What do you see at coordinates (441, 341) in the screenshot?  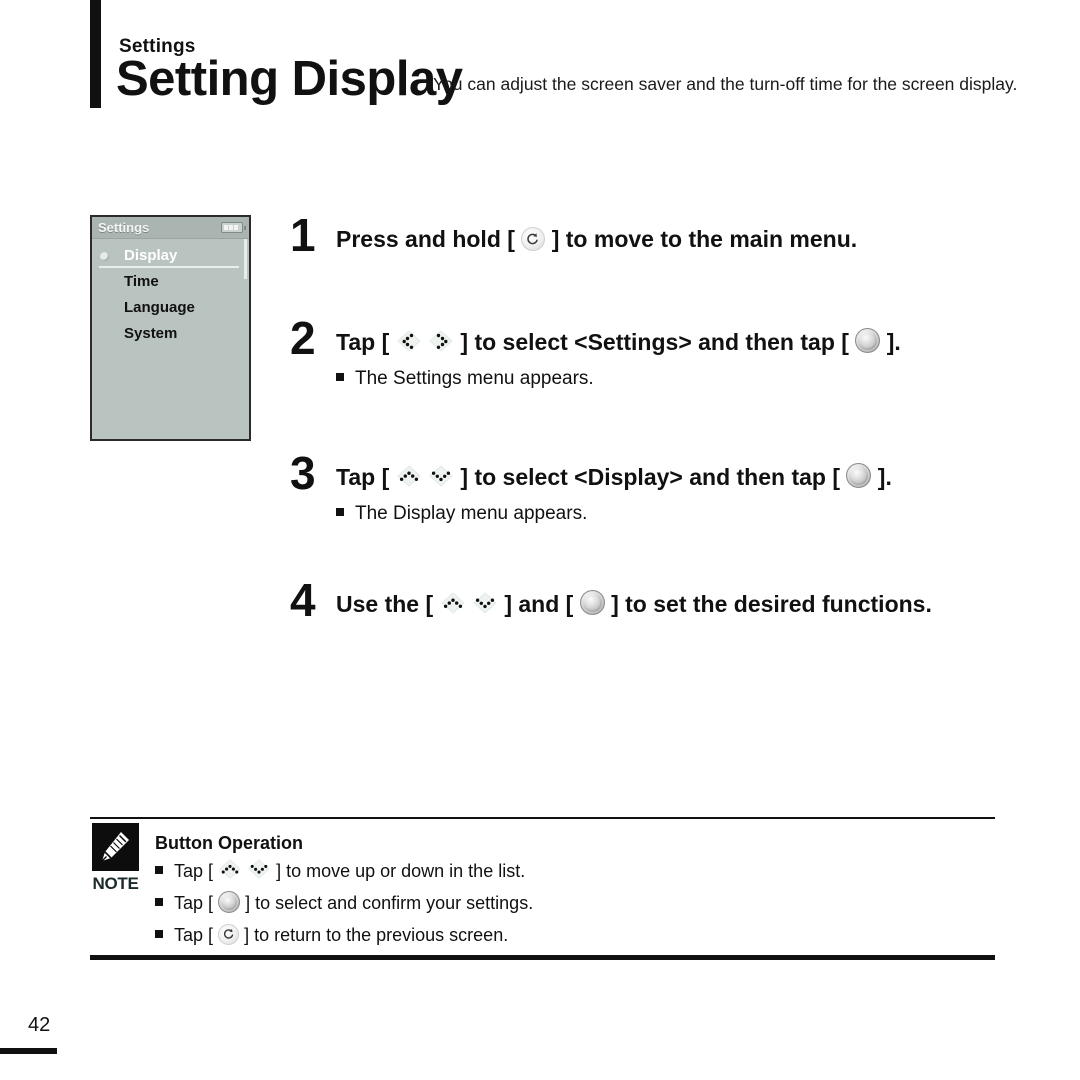 I see `chevron-right-icon` at bounding box center [441, 341].